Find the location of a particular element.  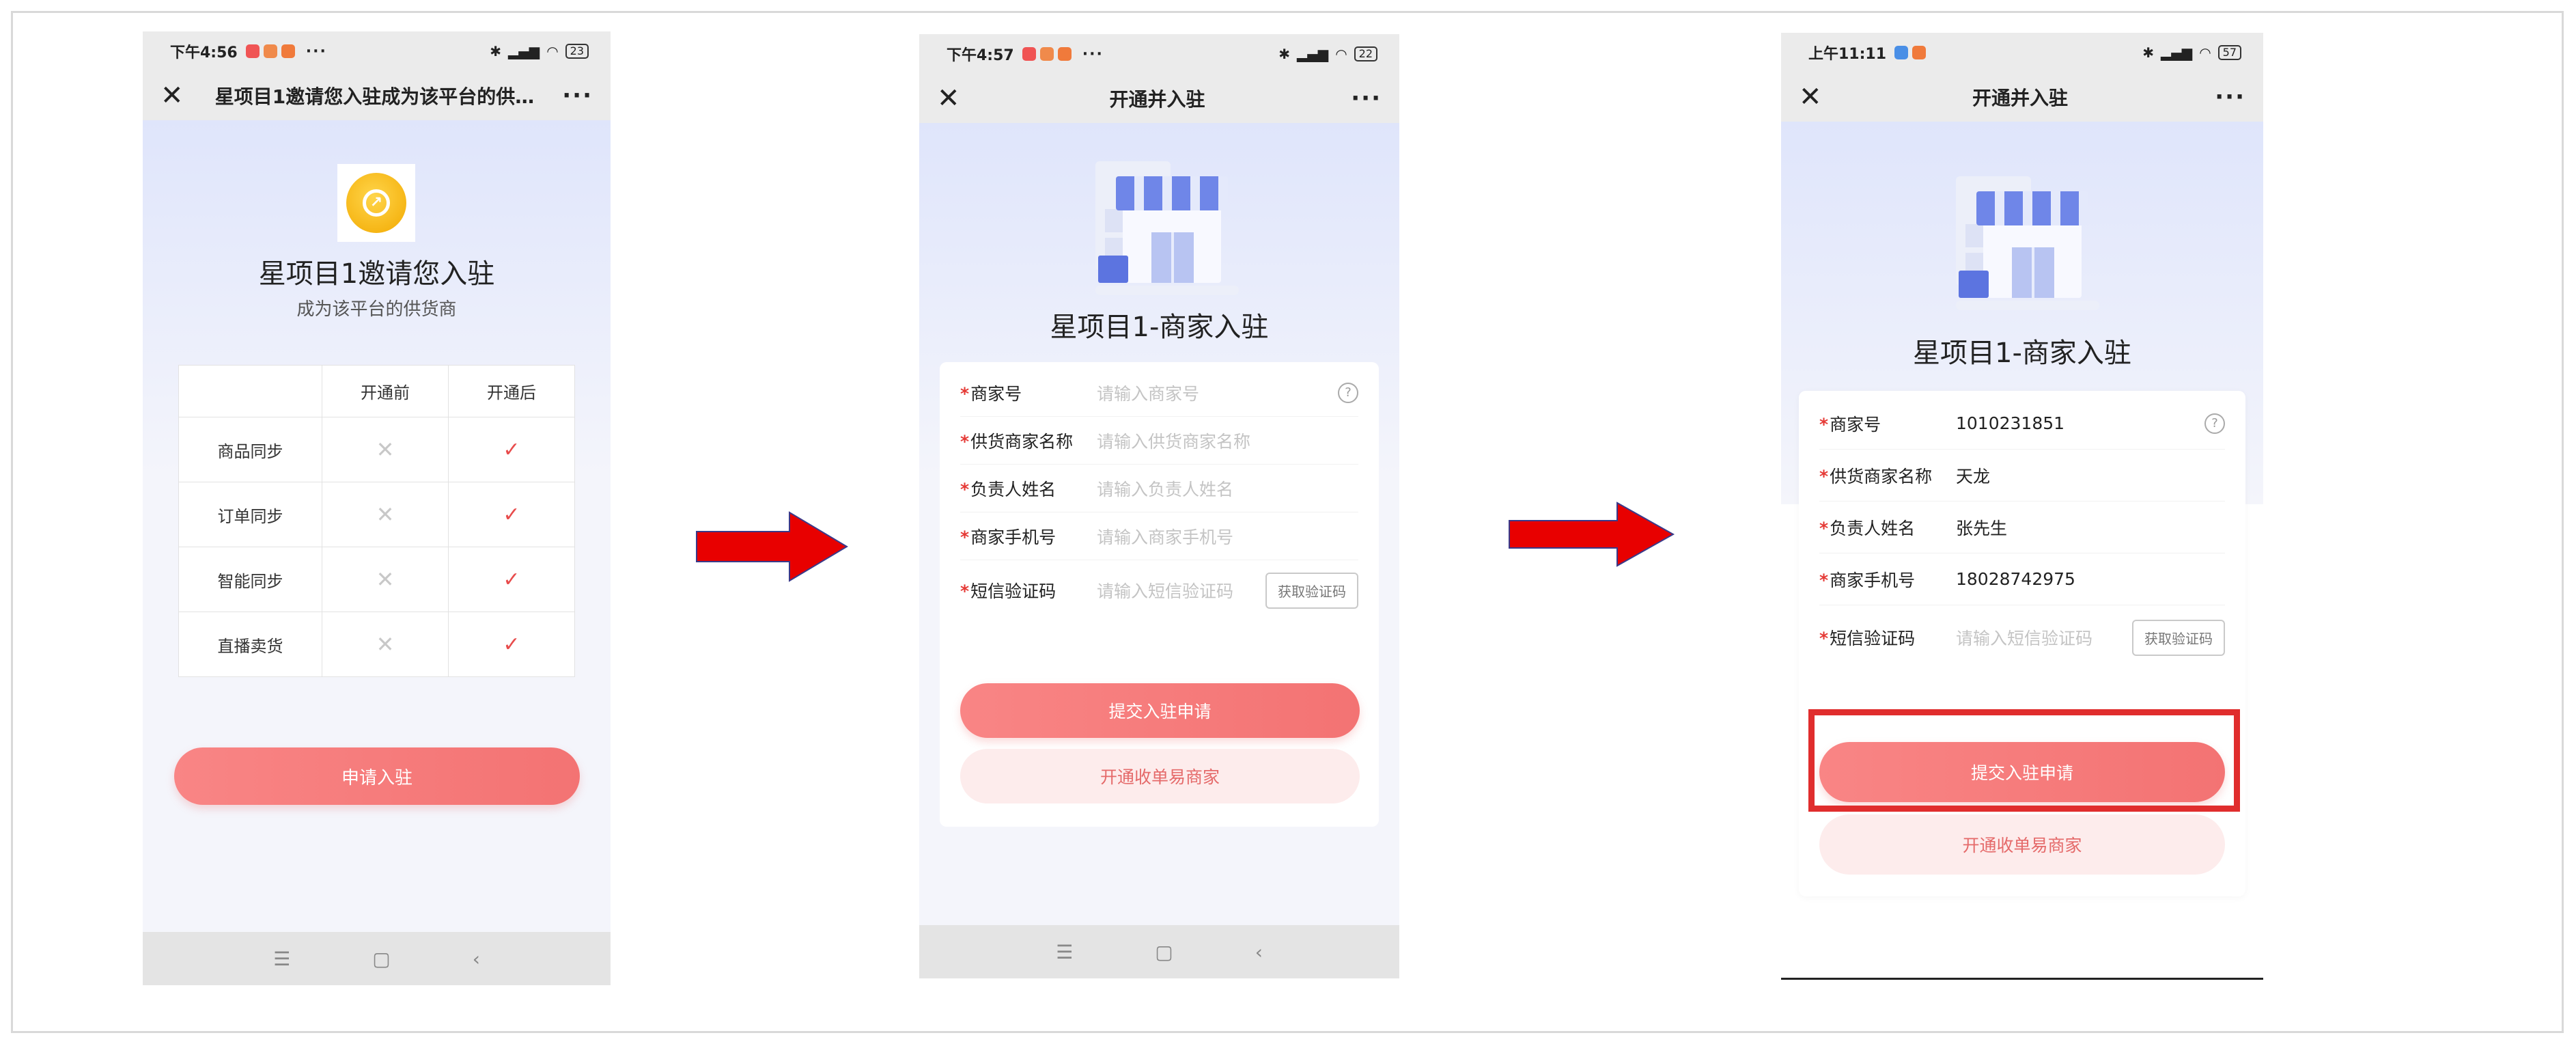

supplier-name-field: *供货商家名称 请输入供货商家名称 is located at coordinates (1159, 441).